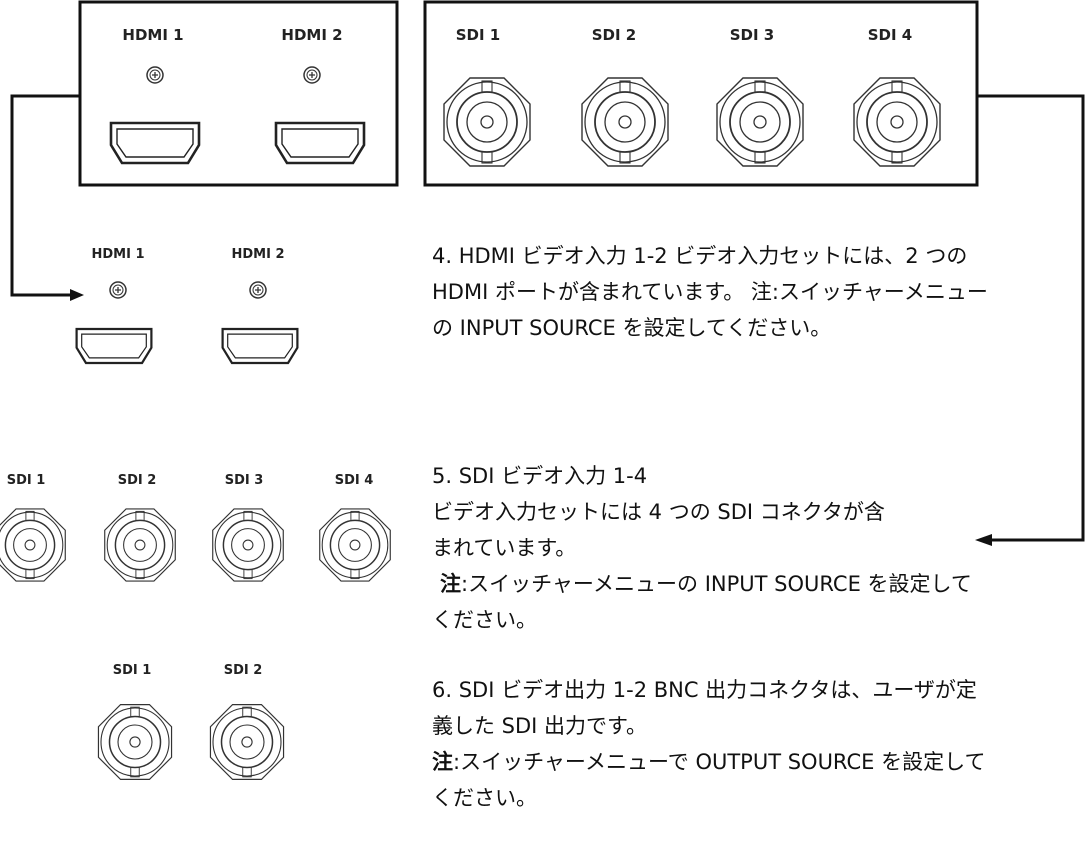 The width and height of the screenshot is (1088, 855). Describe the element at coordinates (504, 548) in the screenshot. I see `section-5-line-3: まれています。` at that location.